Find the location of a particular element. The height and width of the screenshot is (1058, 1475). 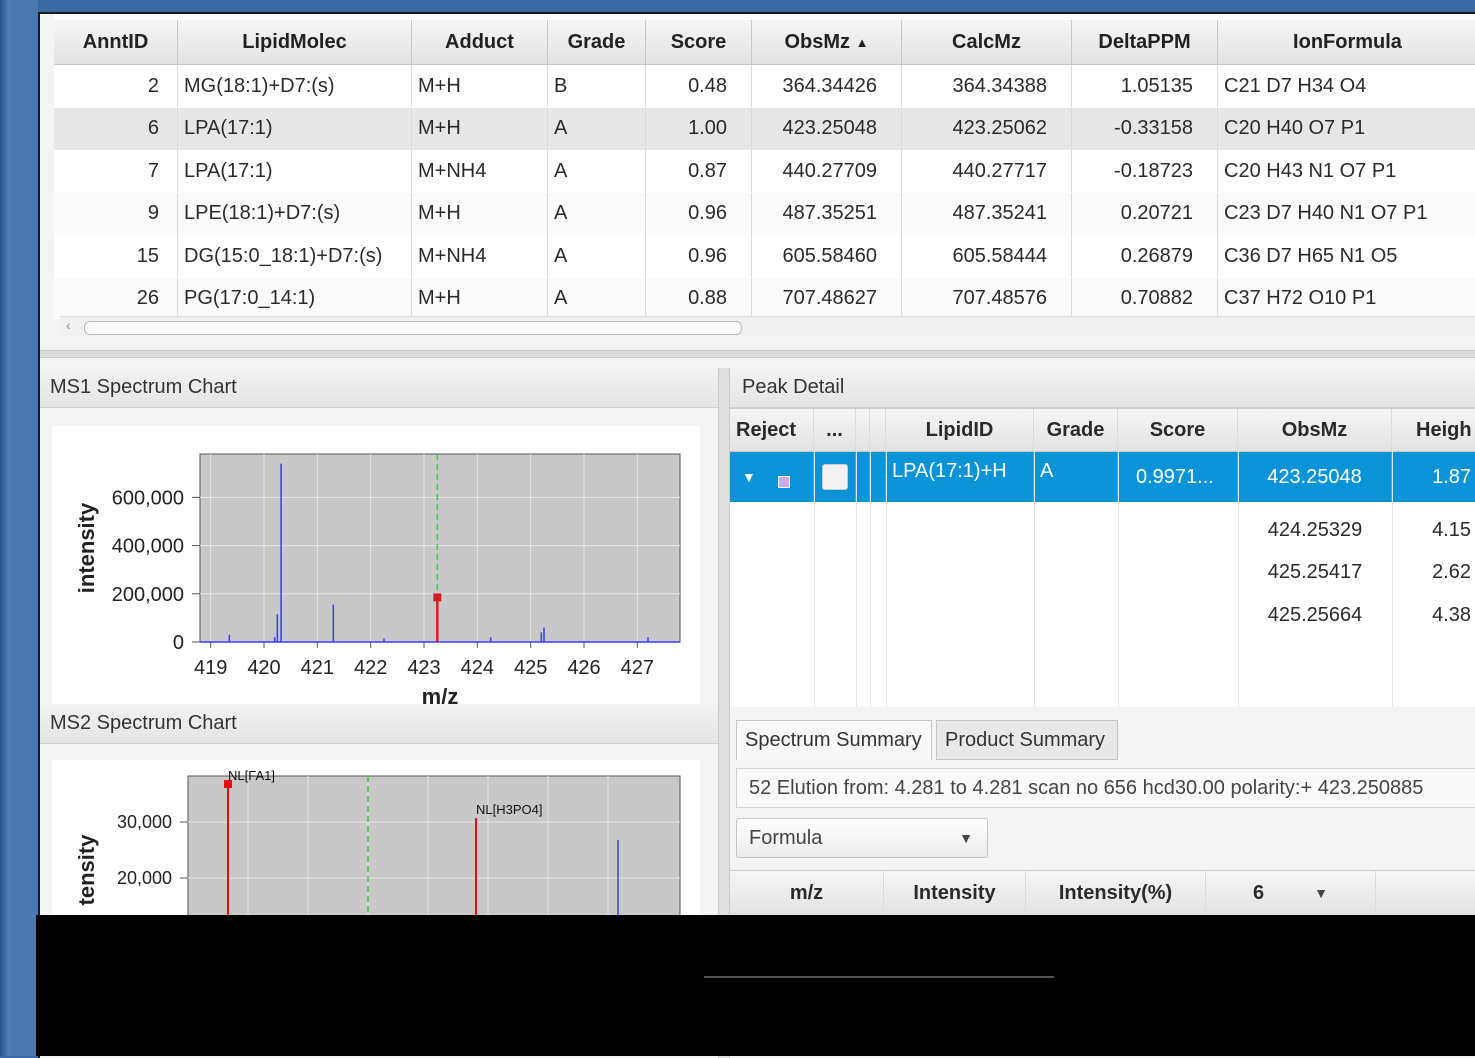

tab-spectrum-summary: Spectrum Summary is located at coordinates (834, 740).